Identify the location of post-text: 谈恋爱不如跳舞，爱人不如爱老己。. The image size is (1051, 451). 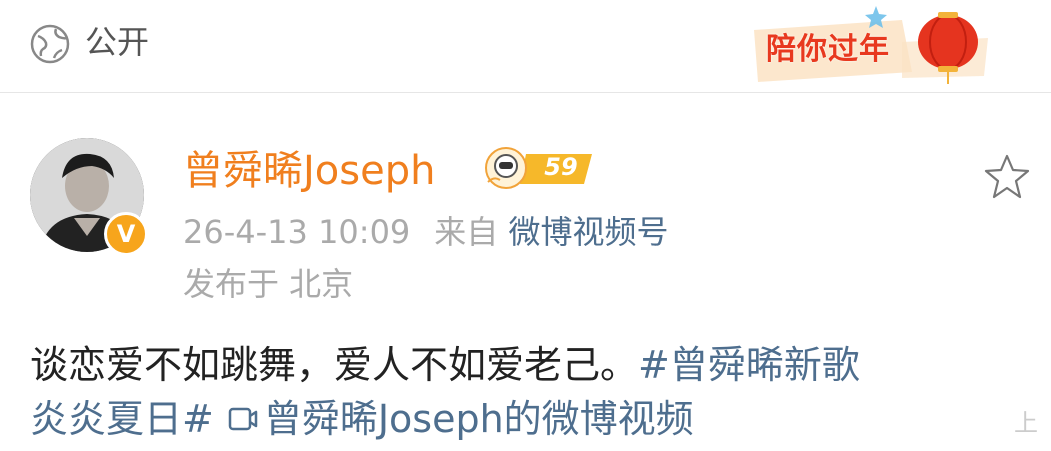
(334, 365).